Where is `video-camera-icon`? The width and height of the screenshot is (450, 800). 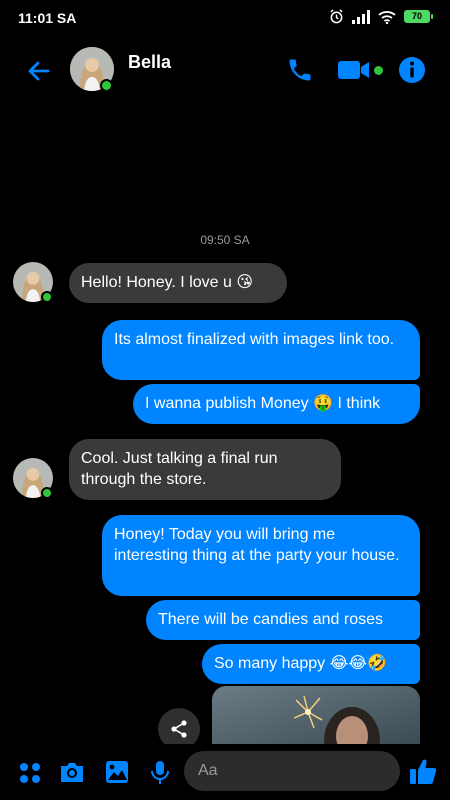
video-camera-icon is located at coordinates (354, 70).